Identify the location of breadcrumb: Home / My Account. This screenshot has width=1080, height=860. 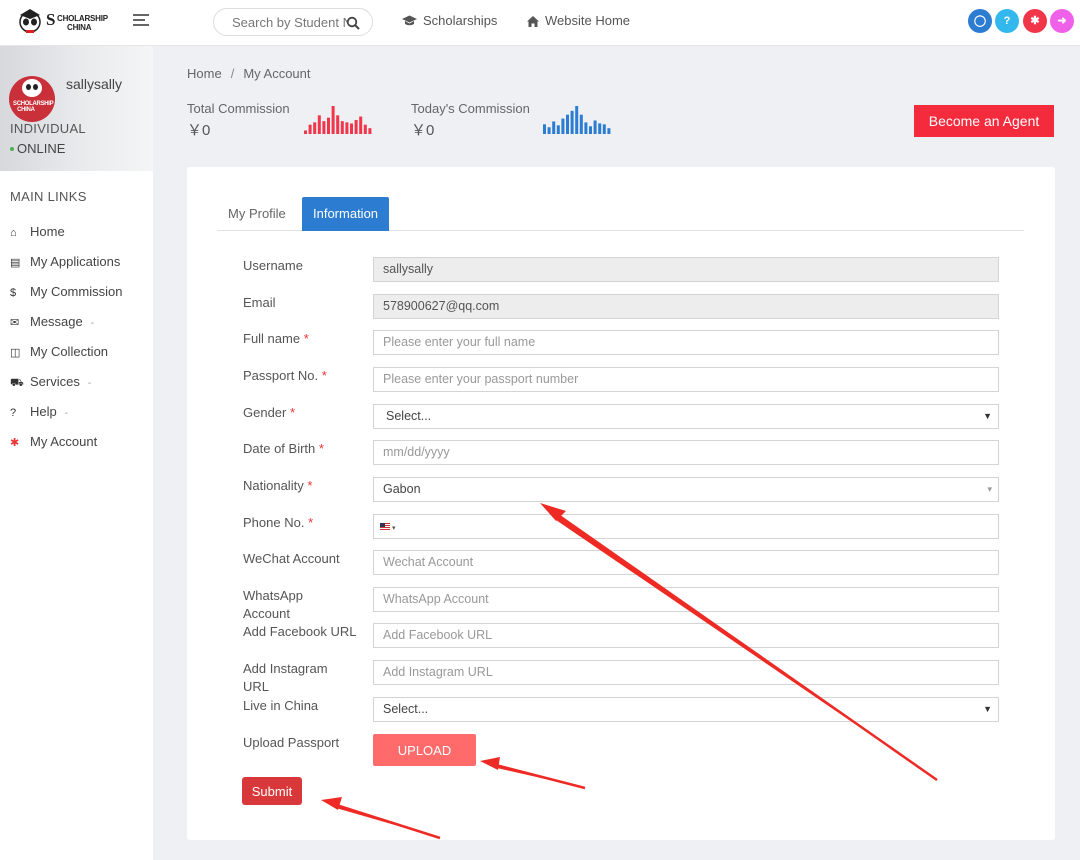
(249, 73).